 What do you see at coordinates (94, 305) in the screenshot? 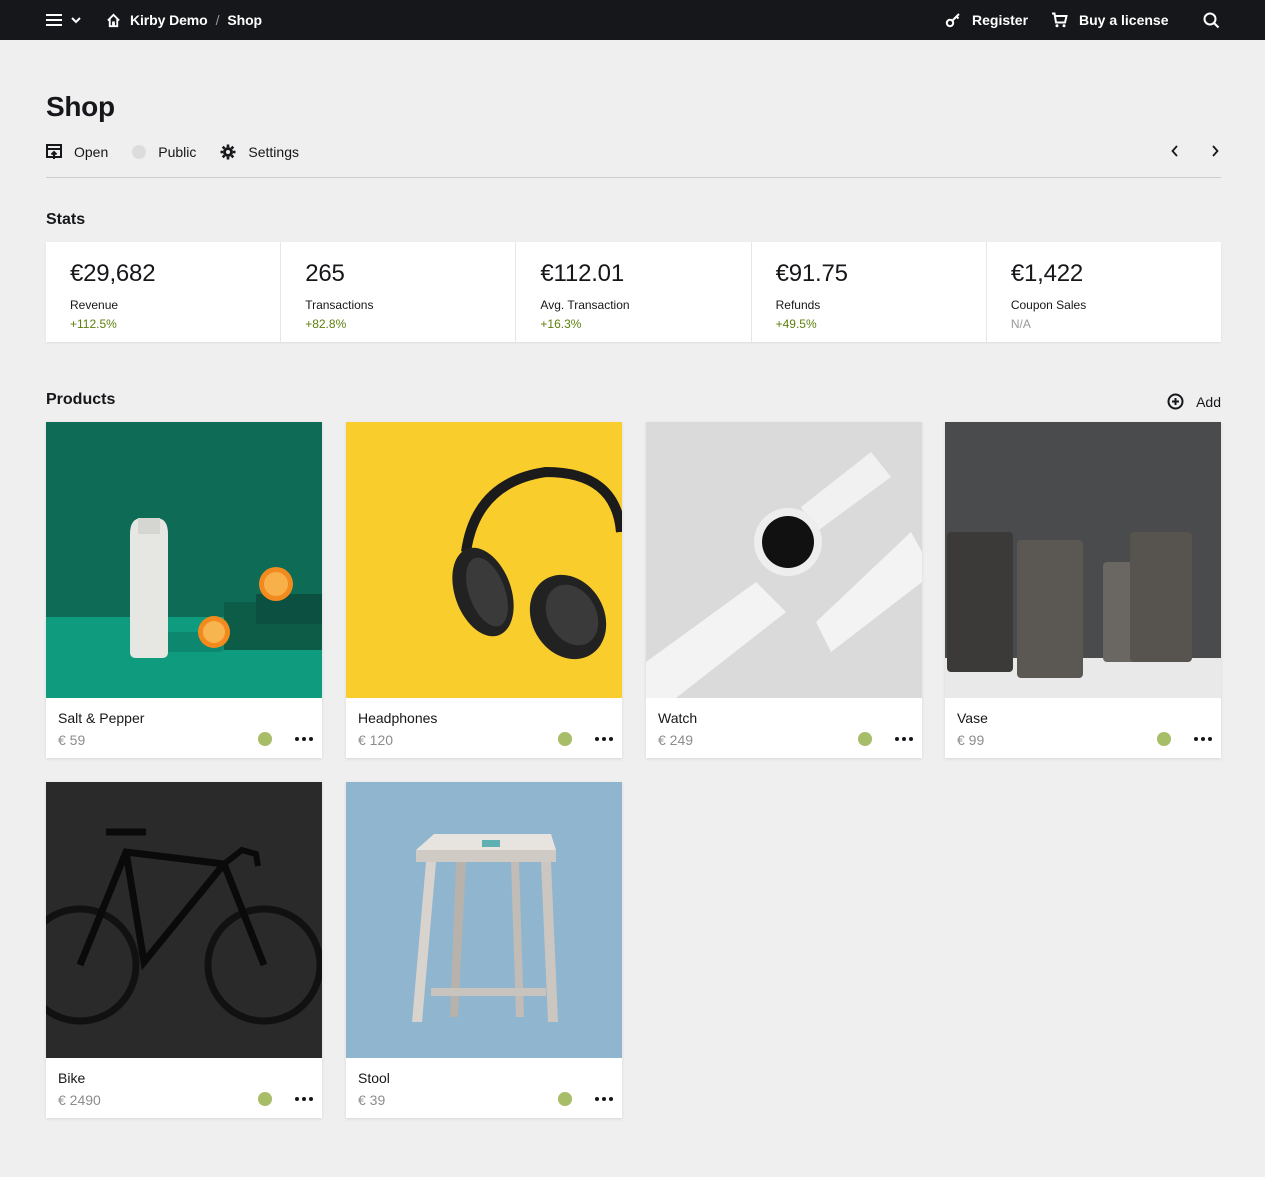
I see `stat-label: Revenue` at bounding box center [94, 305].